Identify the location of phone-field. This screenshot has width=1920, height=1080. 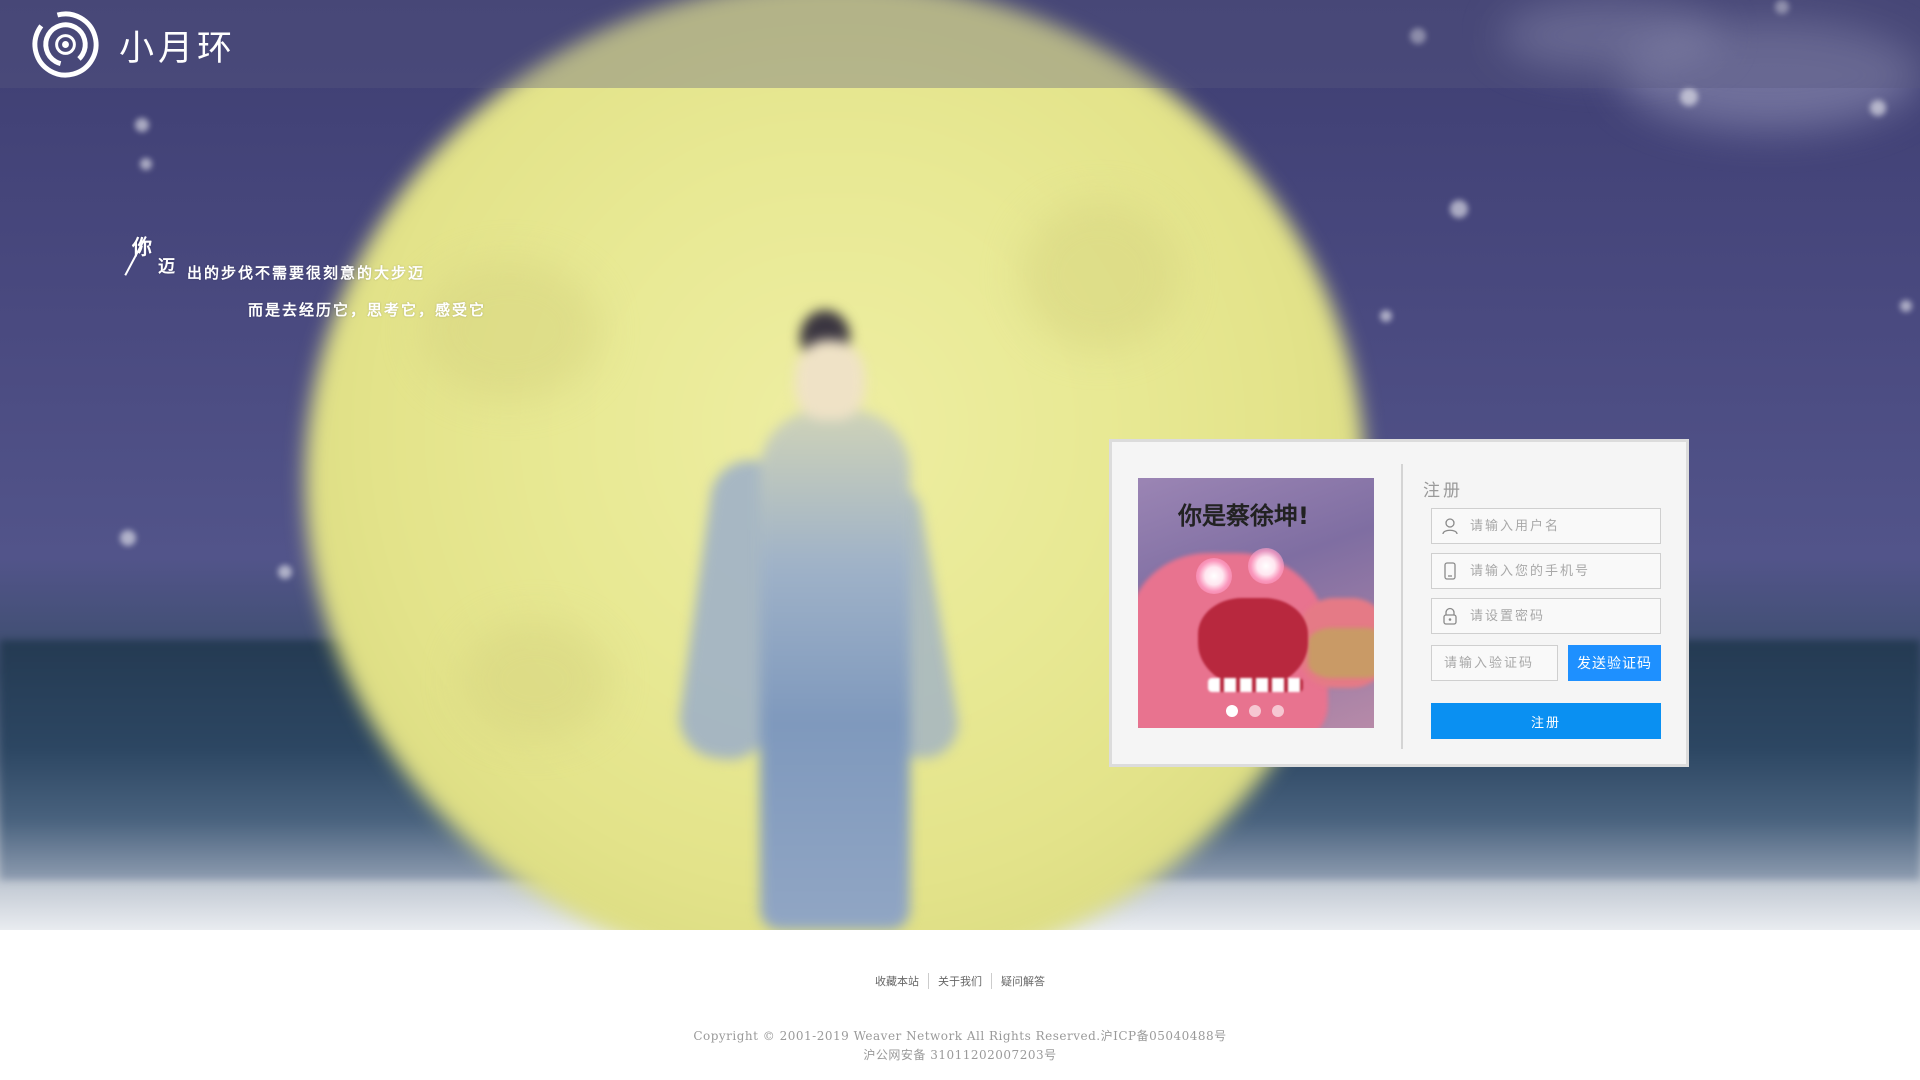
(1546, 571).